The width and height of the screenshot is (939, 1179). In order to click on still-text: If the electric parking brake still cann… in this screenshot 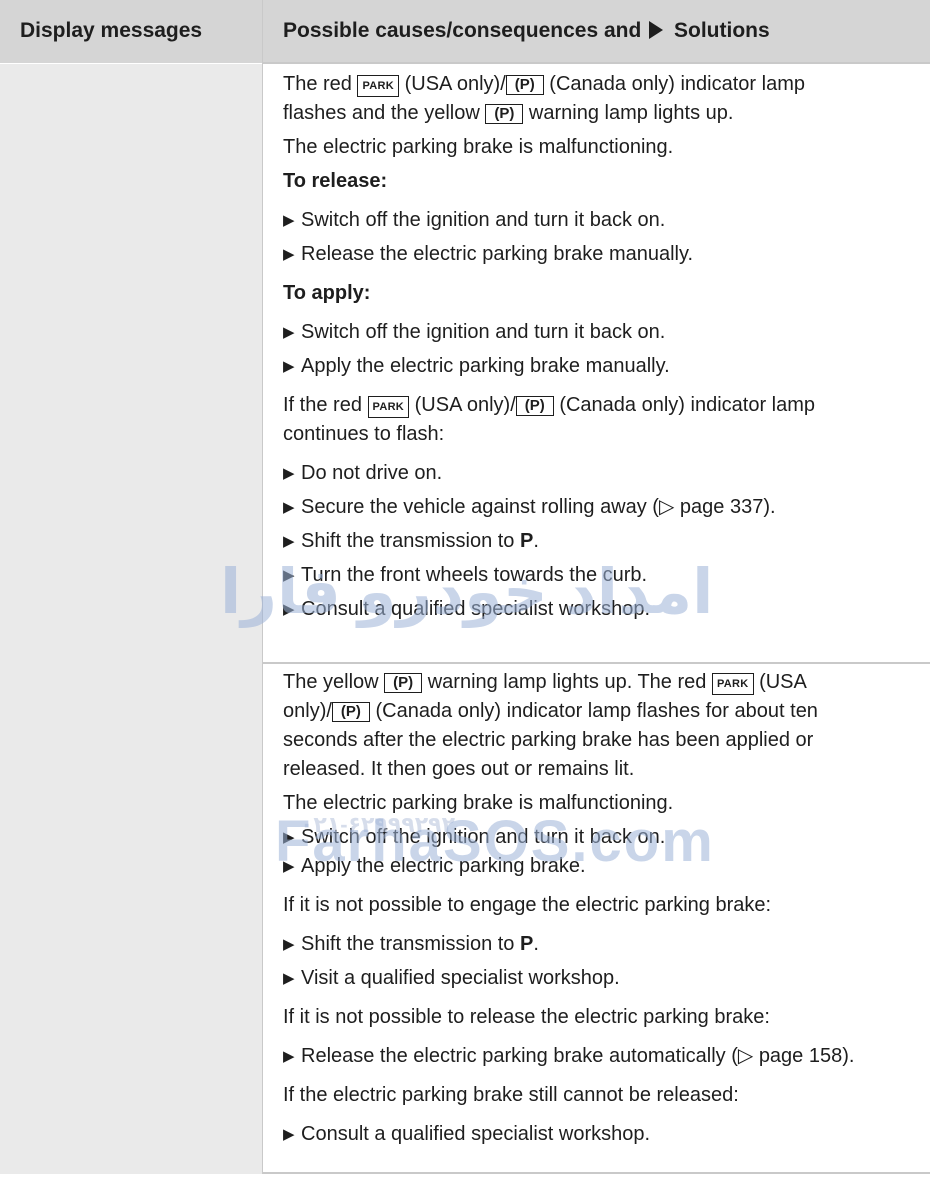, I will do `click(511, 1095)`.